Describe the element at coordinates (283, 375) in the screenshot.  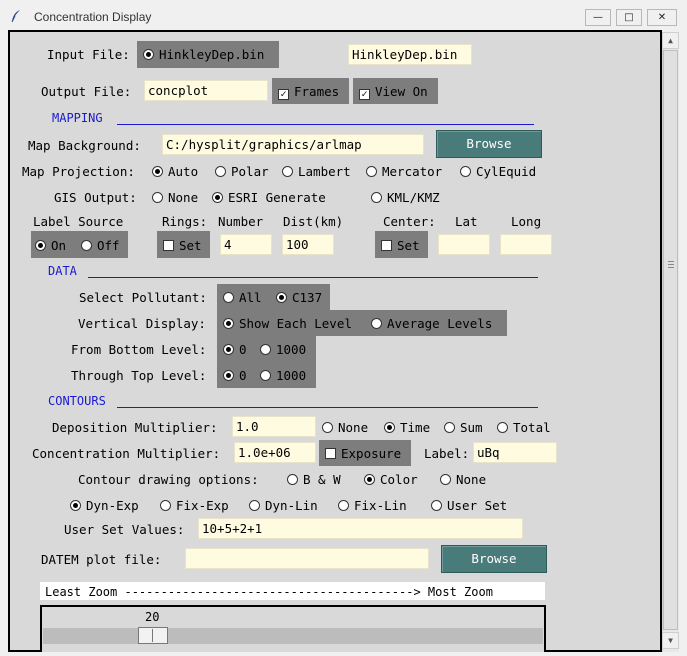
I see `top-level-1000-radio: 1000` at that location.